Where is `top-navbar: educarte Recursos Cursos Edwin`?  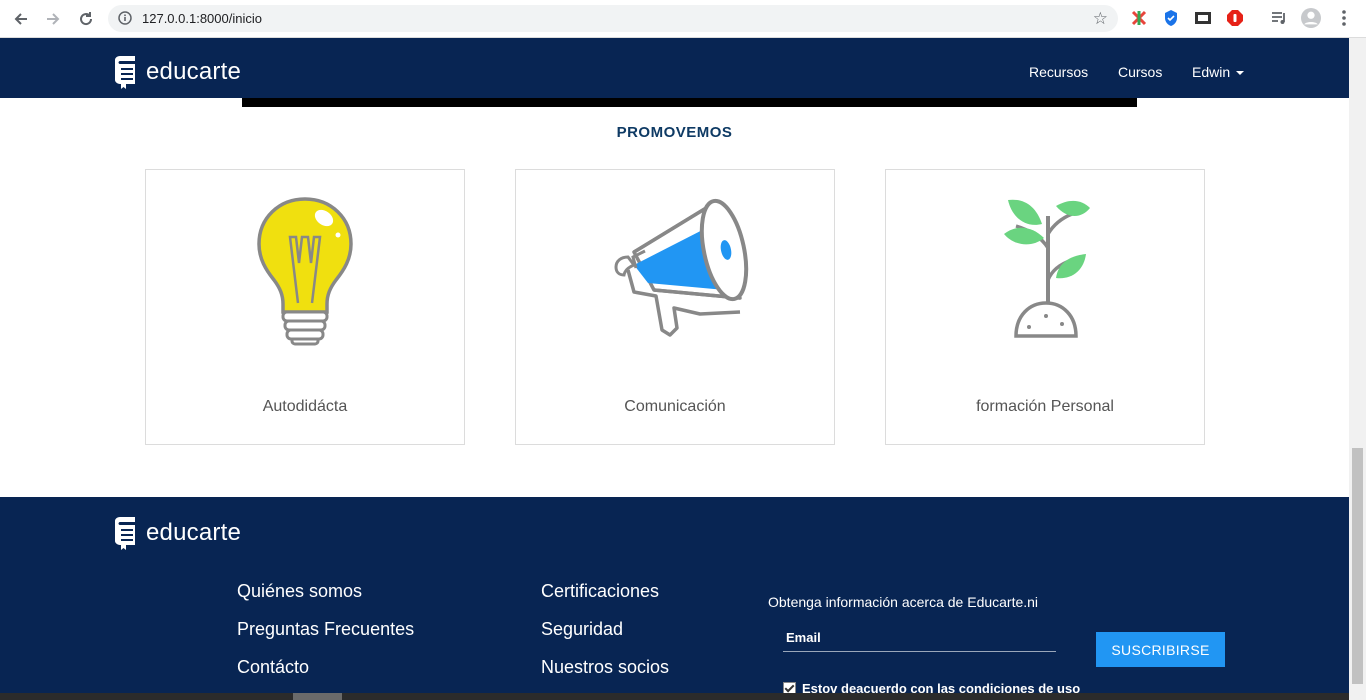
top-navbar: educarte Recursos Cursos Edwin is located at coordinates (674, 68).